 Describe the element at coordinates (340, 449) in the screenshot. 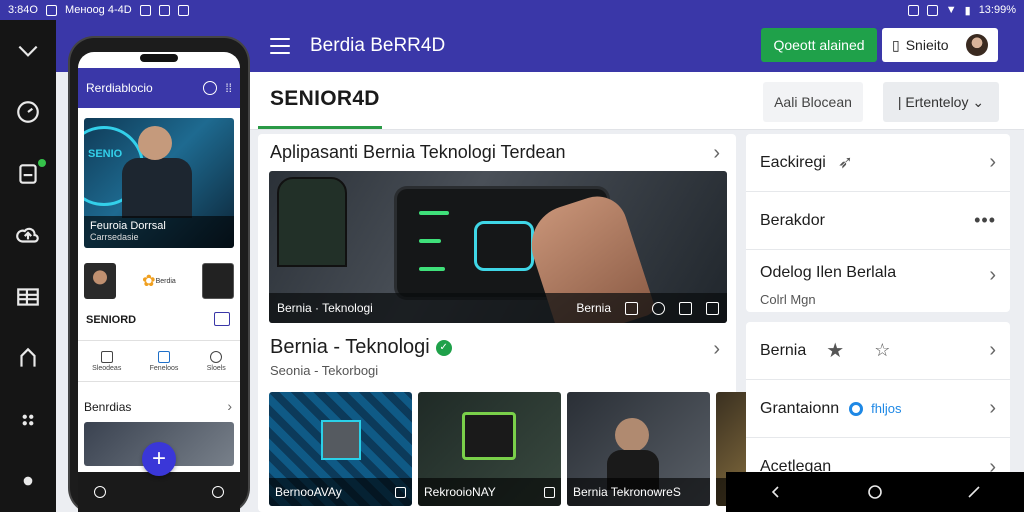

I see `thumbnail: BernooAVAy` at that location.